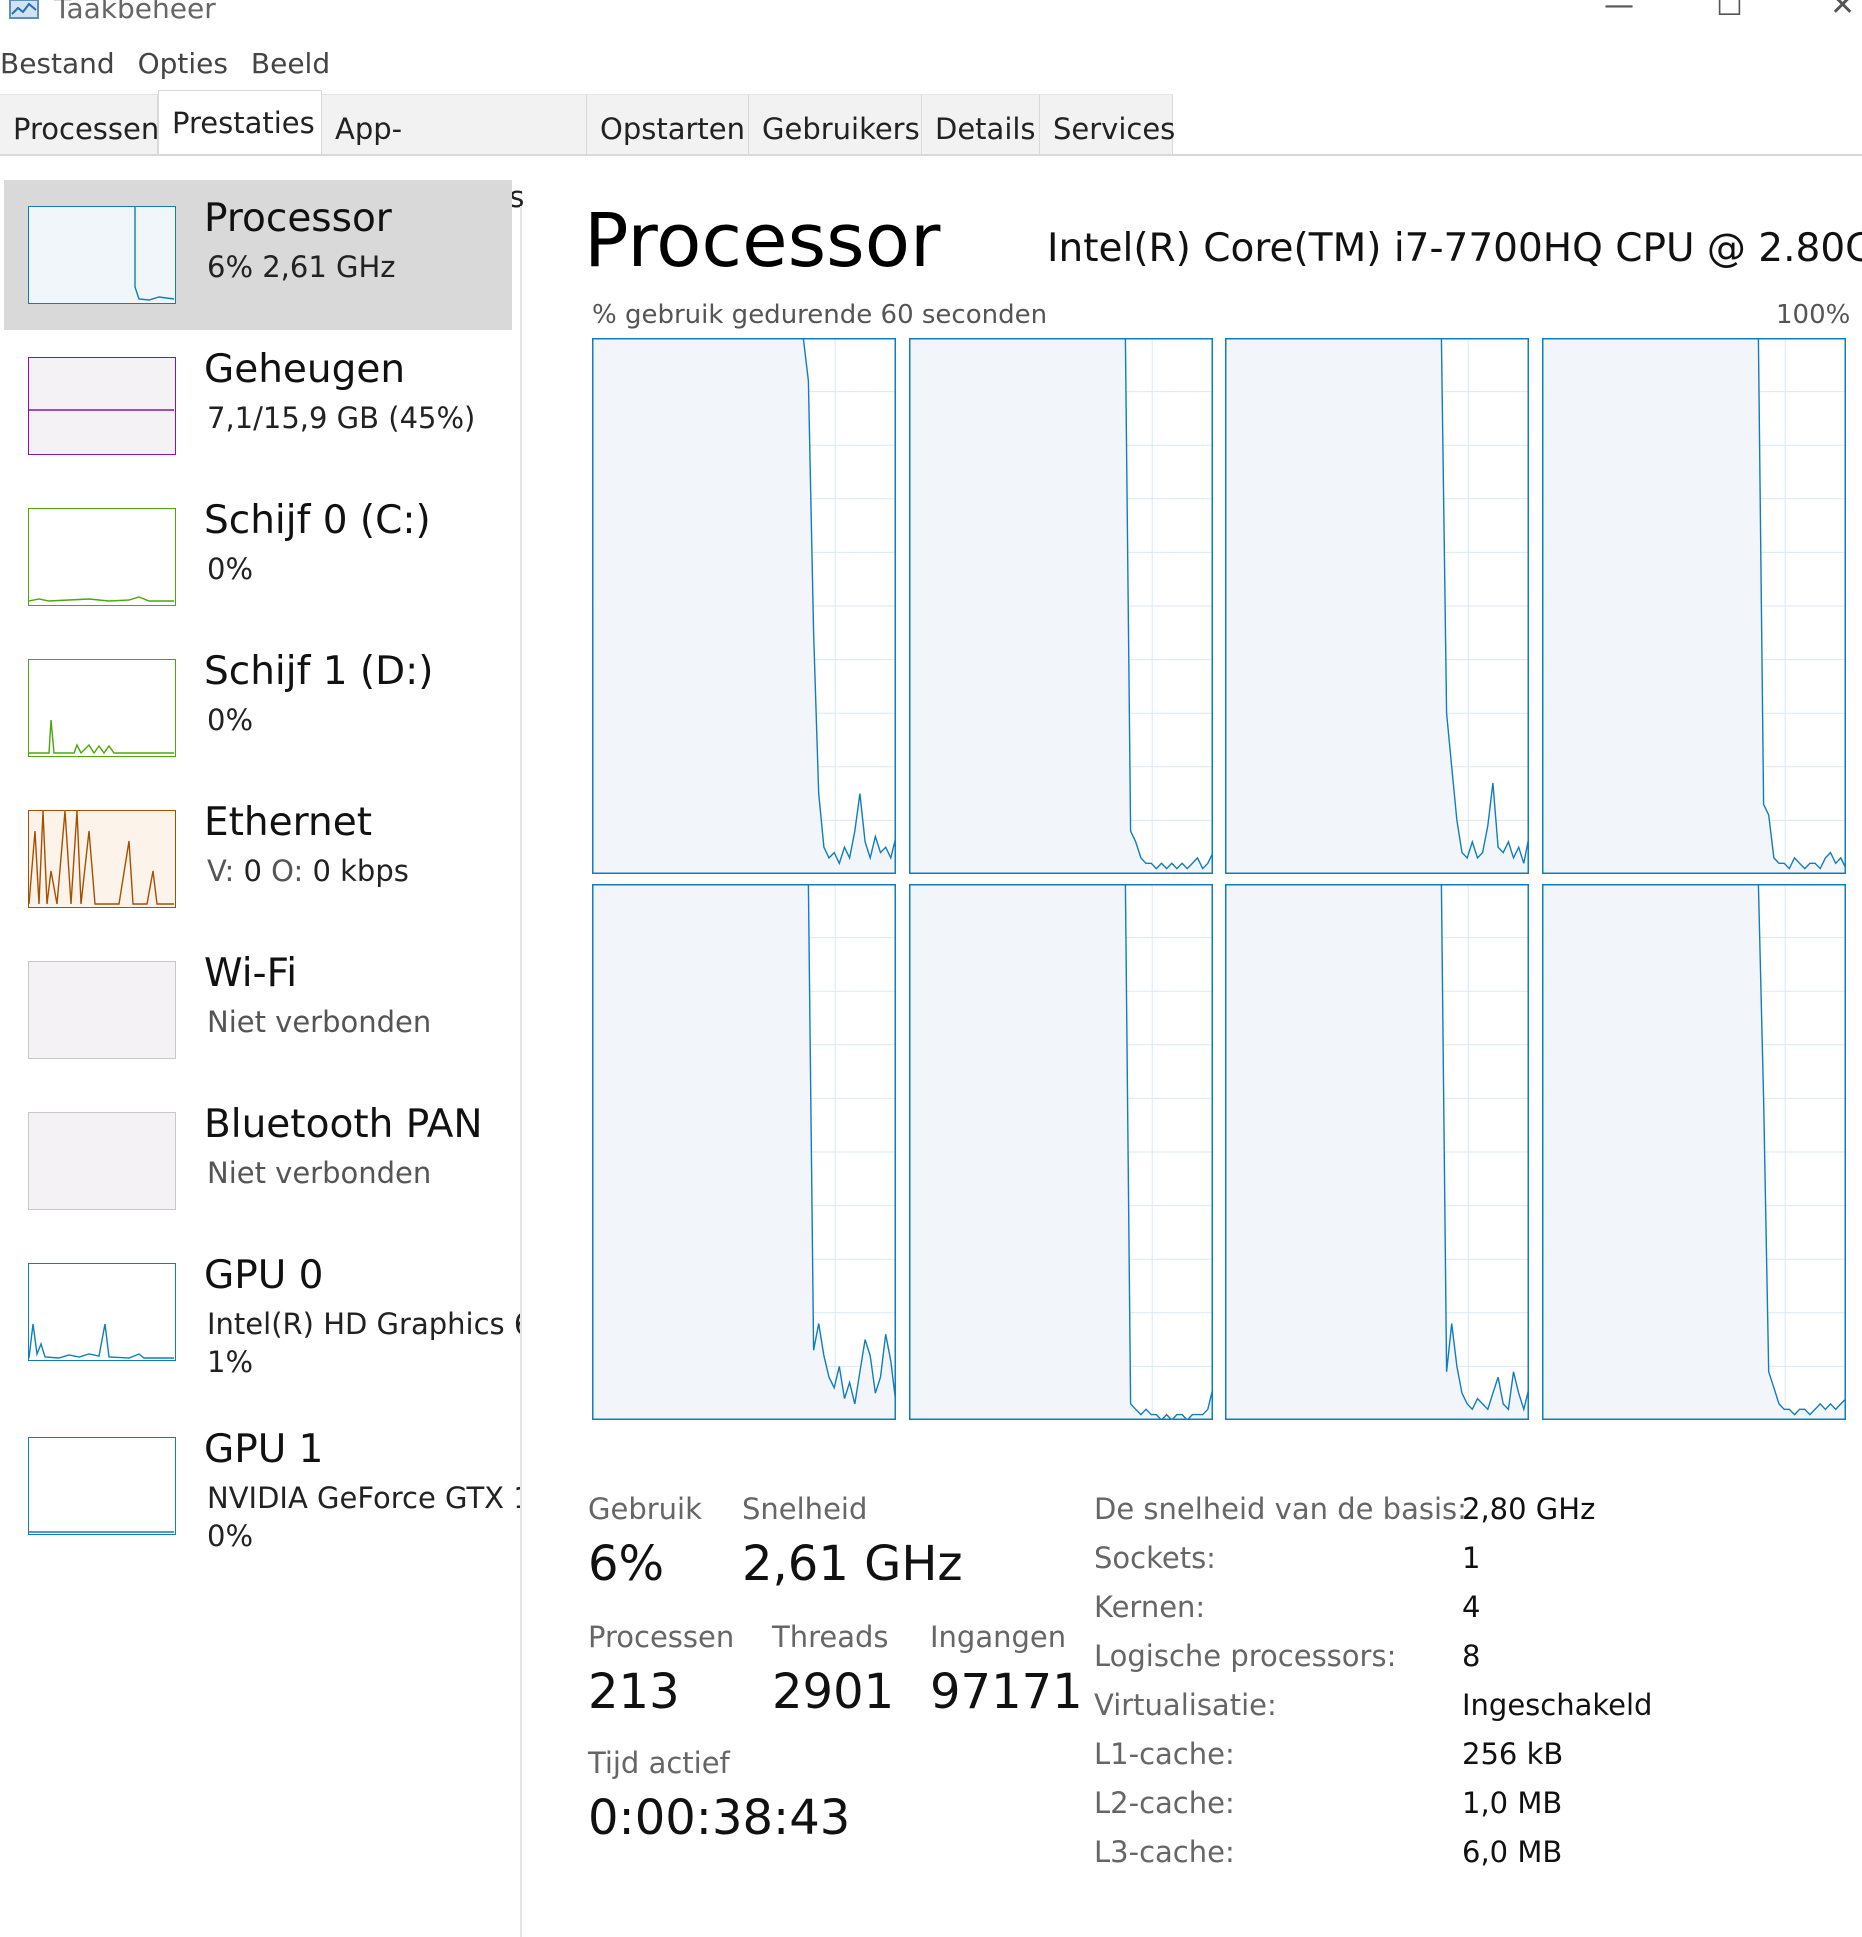 The width and height of the screenshot is (1862, 1937). I want to click on tab-processen: Processen, so click(79, 124).